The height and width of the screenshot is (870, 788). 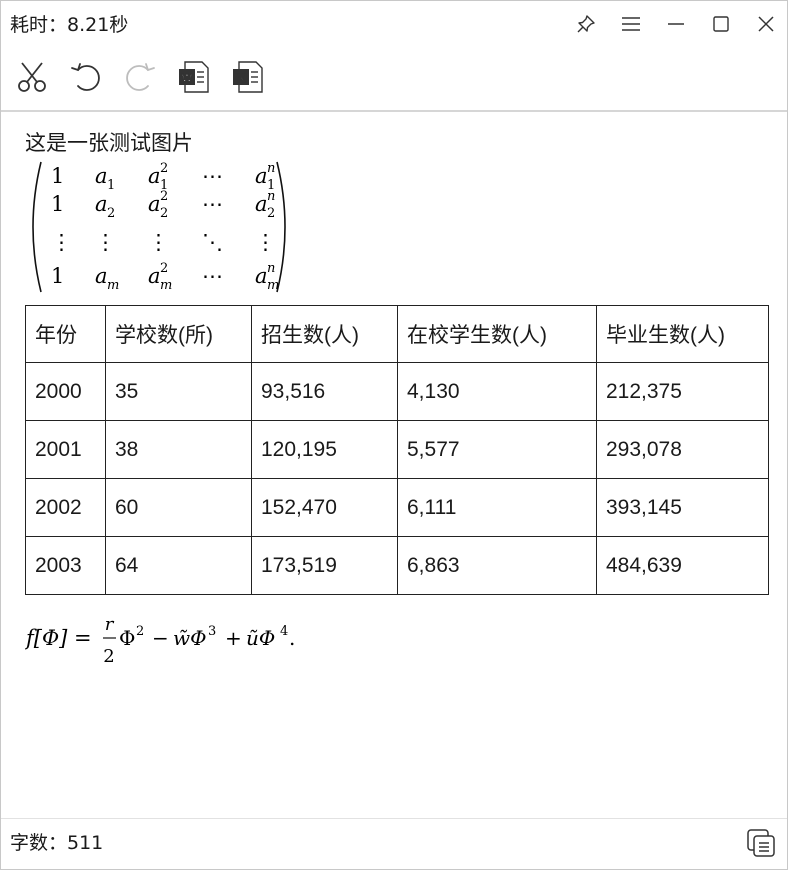 What do you see at coordinates (324, 507) in the screenshot?
I see `table-cell: 152,470` at bounding box center [324, 507].